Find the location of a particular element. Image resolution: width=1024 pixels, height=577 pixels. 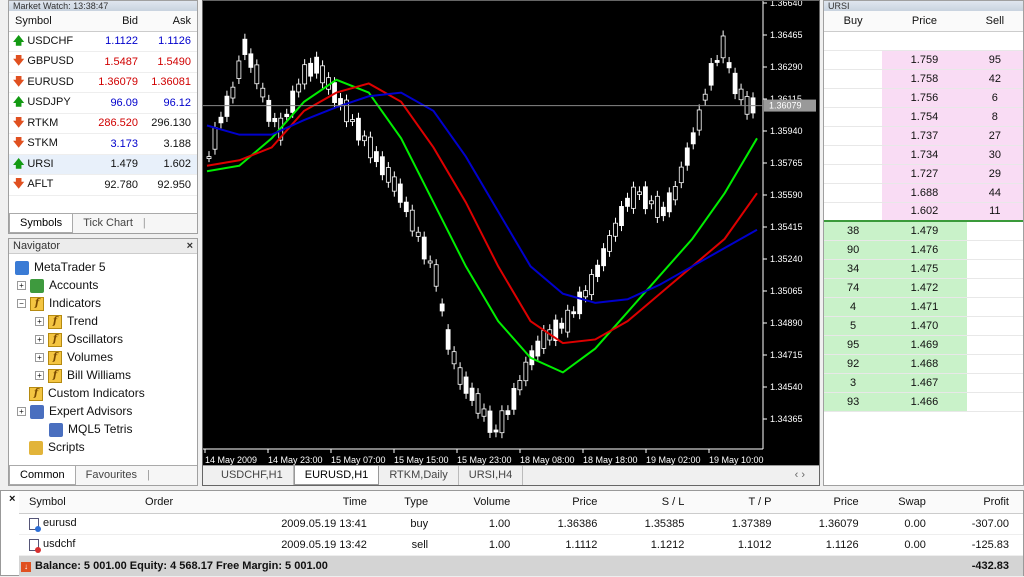

tree-item: MetaTrader 5 is located at coordinates (60, 267).